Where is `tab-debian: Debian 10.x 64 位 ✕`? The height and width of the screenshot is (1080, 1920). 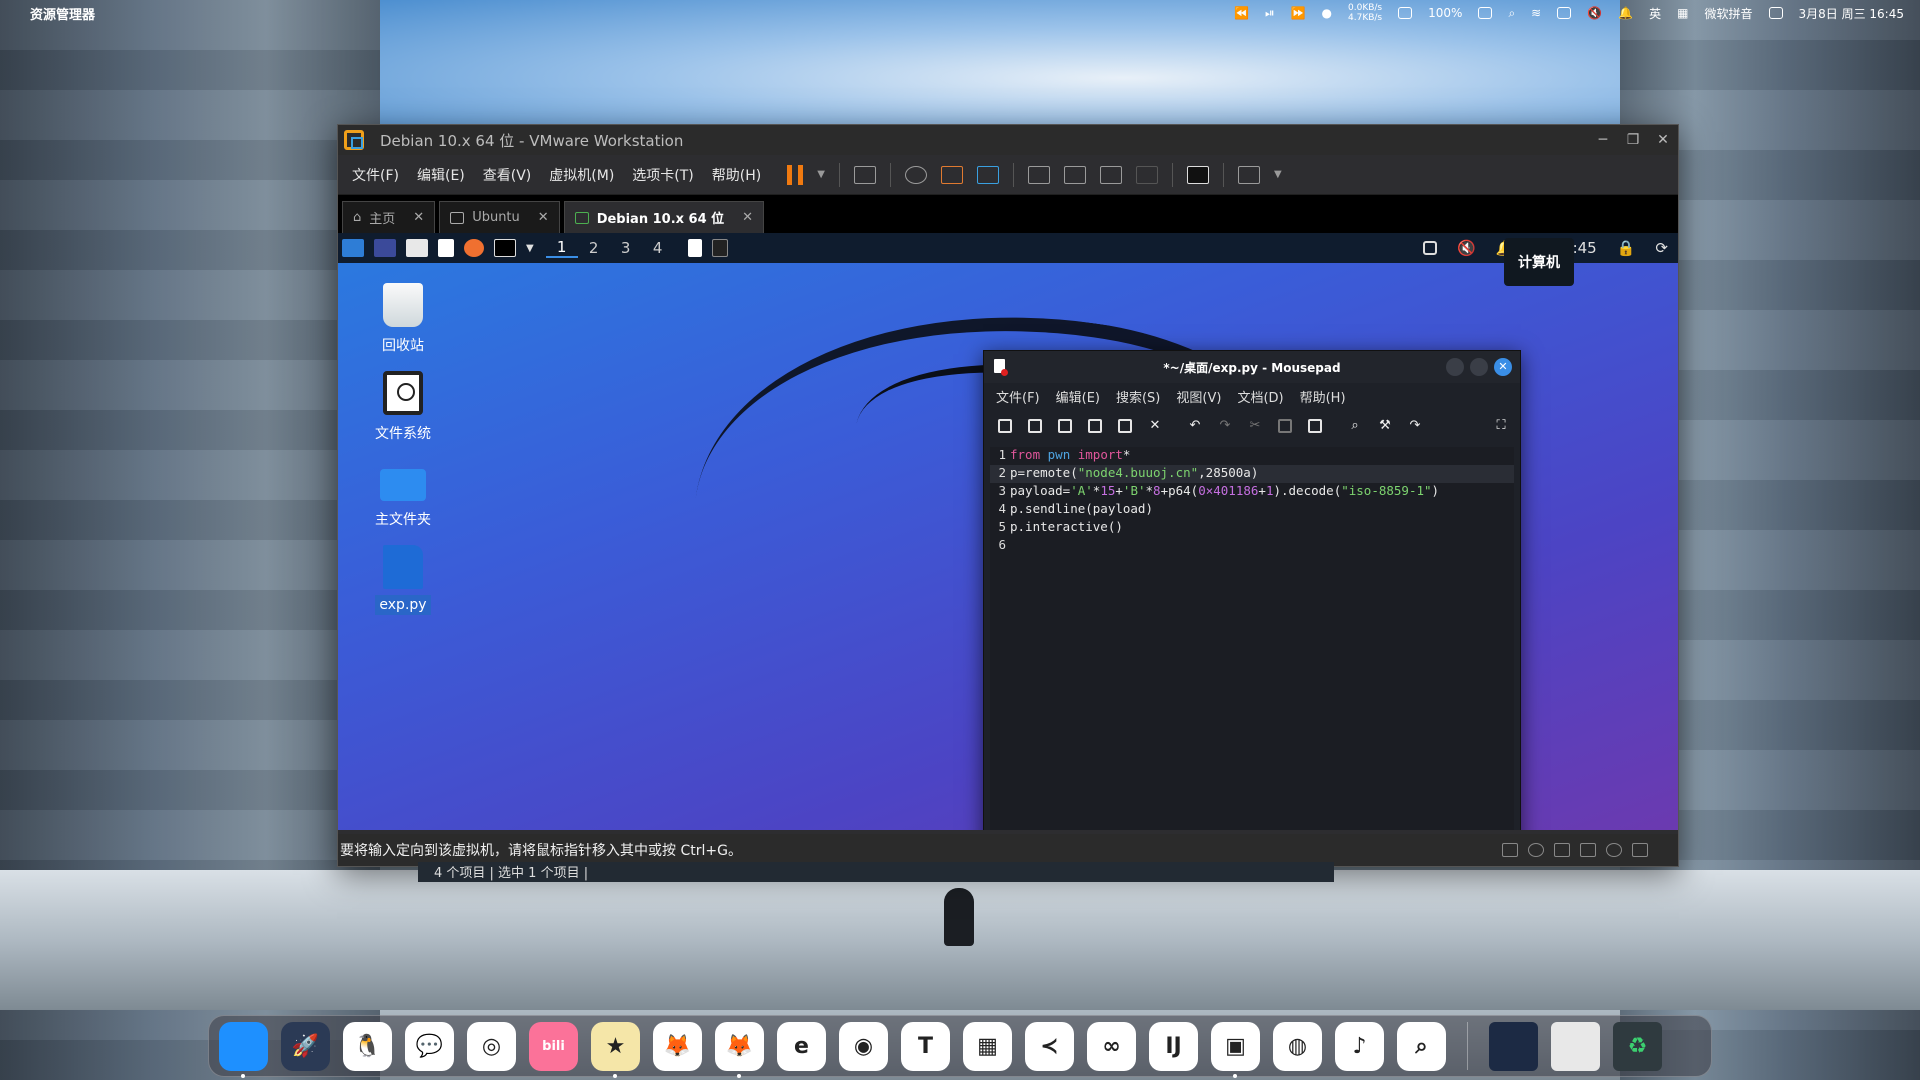 tab-debian: Debian 10.x 64 位 ✕ is located at coordinates (664, 217).